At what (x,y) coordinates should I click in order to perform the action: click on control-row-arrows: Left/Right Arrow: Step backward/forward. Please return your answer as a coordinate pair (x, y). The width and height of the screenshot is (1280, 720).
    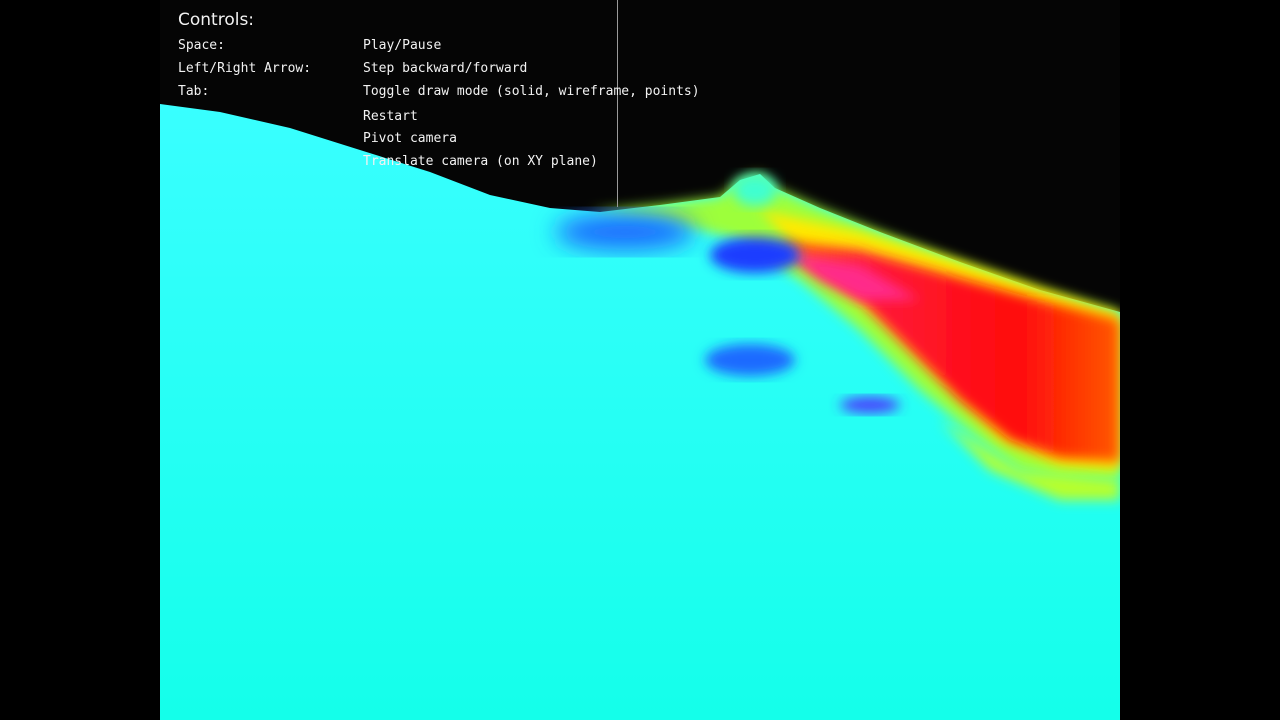
    Looking at the image, I should click on (488, 71).